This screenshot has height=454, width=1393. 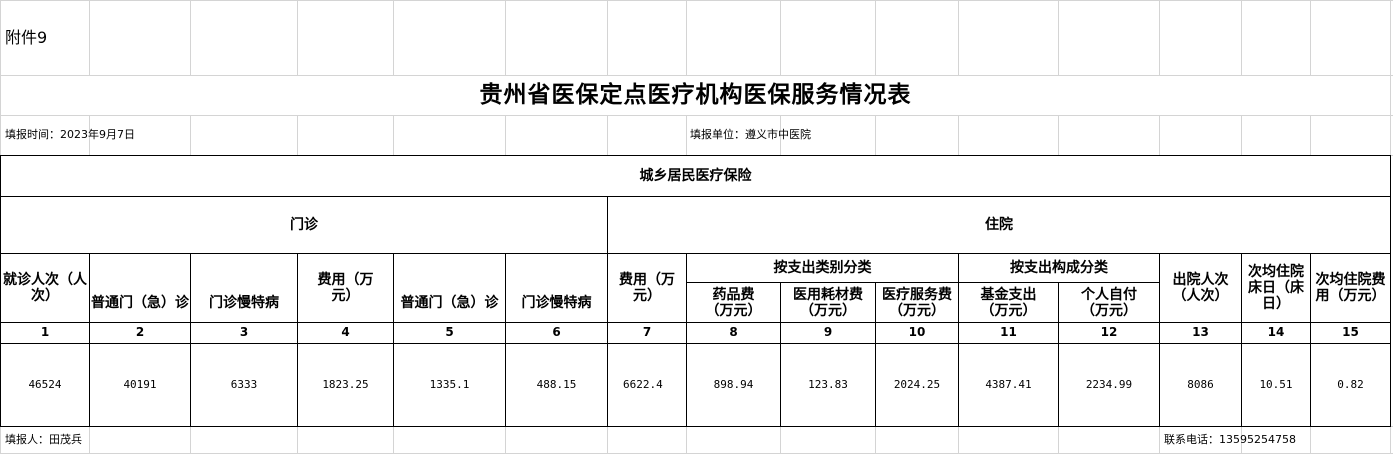 I want to click on col-header-regular-cost: 普通门（急）诊, so click(x=449, y=303).